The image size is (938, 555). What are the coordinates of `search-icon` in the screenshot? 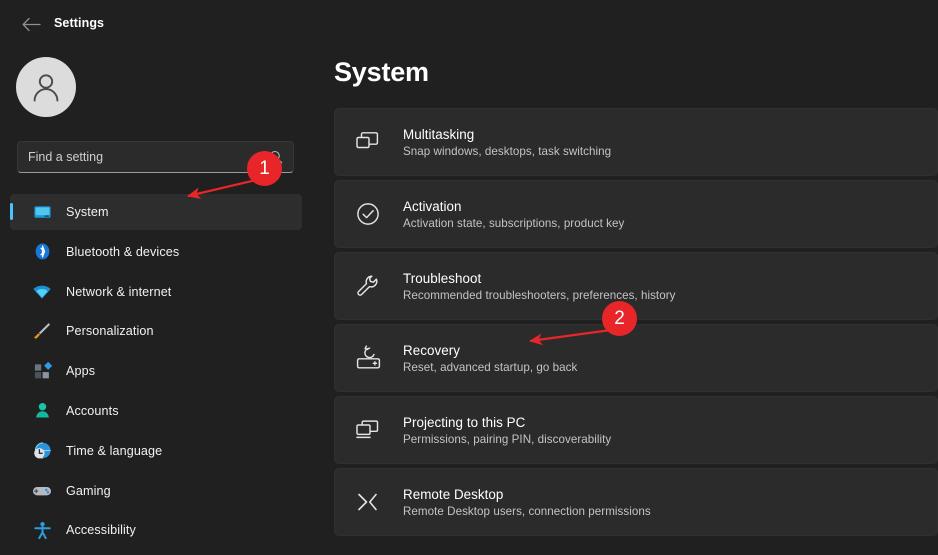 It's located at (276, 157).